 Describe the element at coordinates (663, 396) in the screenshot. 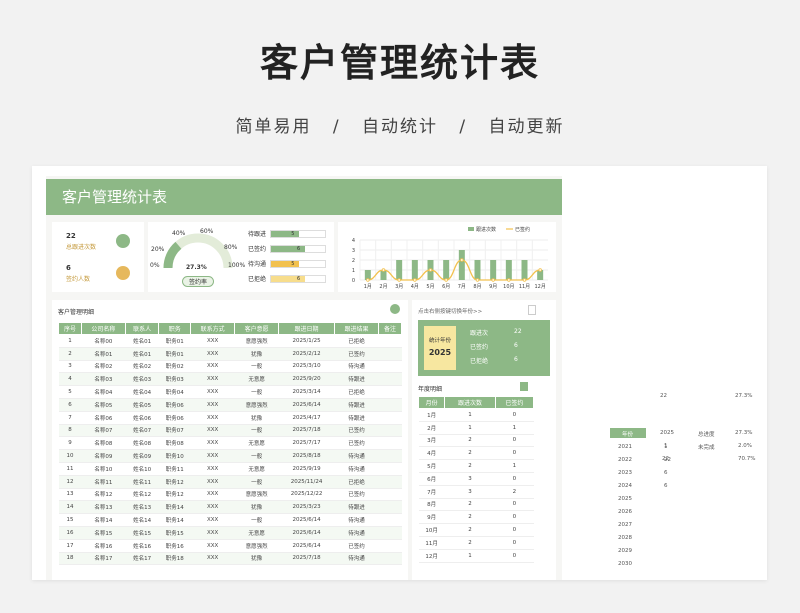

I see `side-top-a: 22` at that location.